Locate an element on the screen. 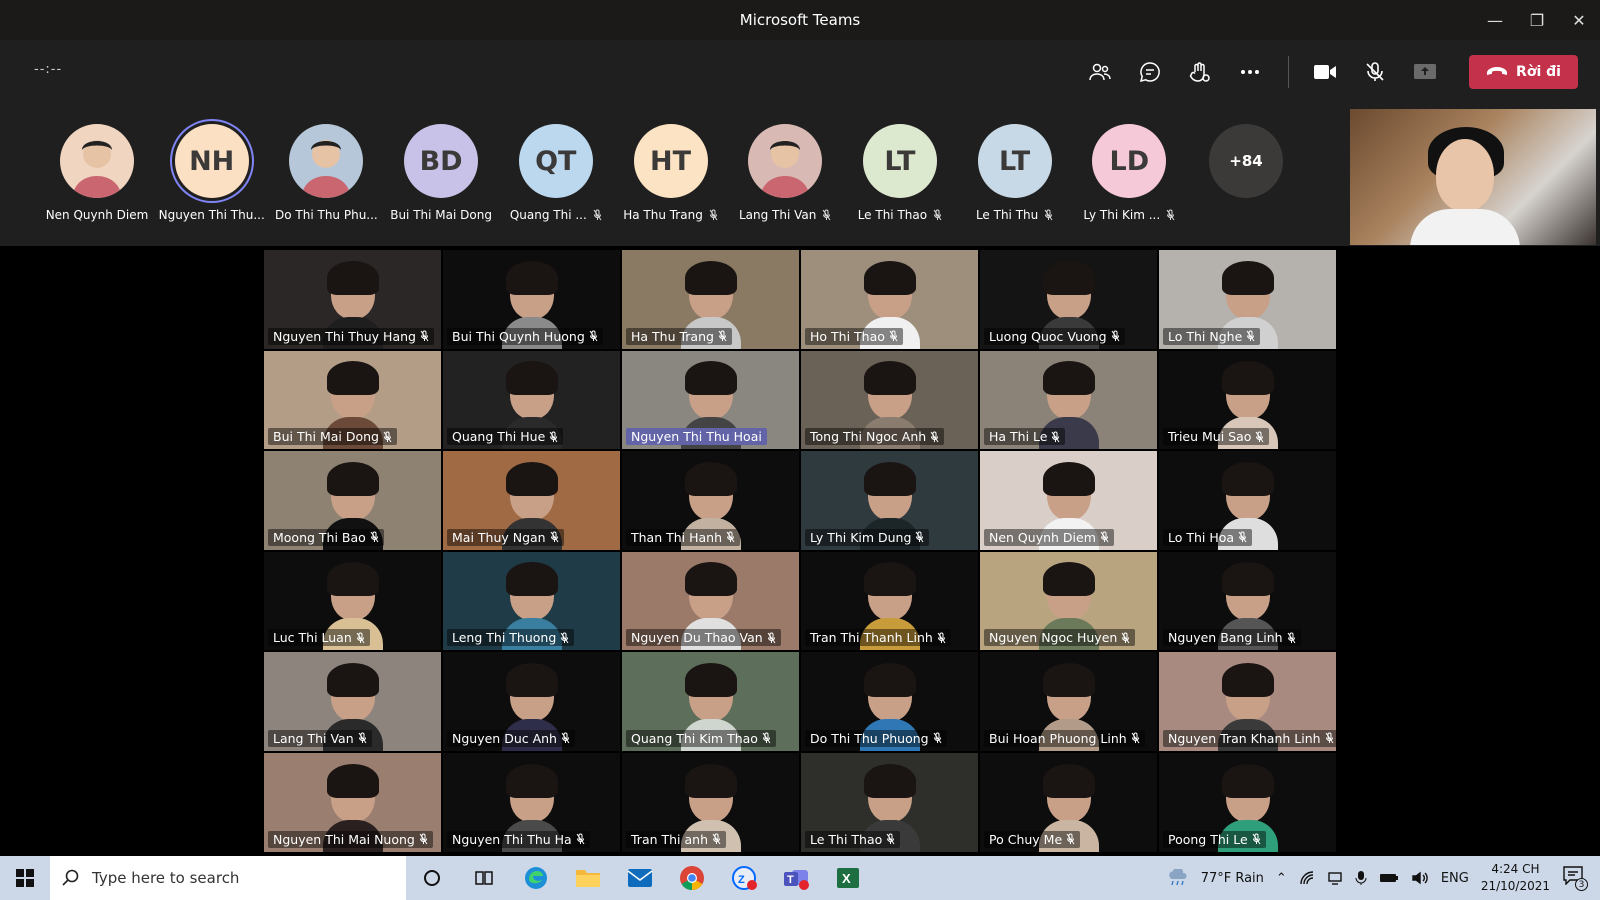 The width and height of the screenshot is (1600, 900). restore-button: ❐ is located at coordinates (1537, 20).